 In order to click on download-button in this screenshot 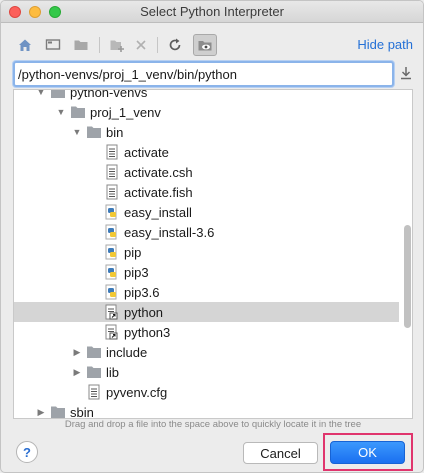, I will do `click(406, 73)`.